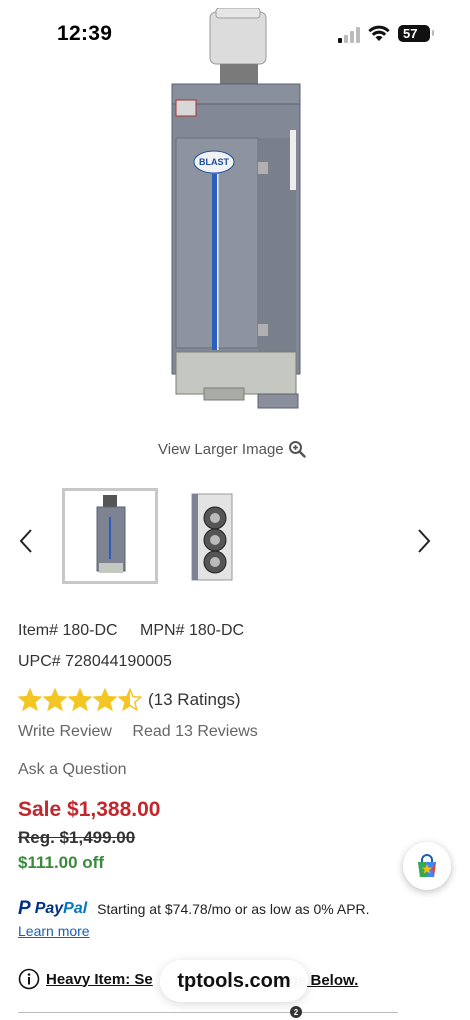 Image resolution: width=470 pixels, height=1020 pixels. I want to click on rating-count: (13 Ratings), so click(194, 699).